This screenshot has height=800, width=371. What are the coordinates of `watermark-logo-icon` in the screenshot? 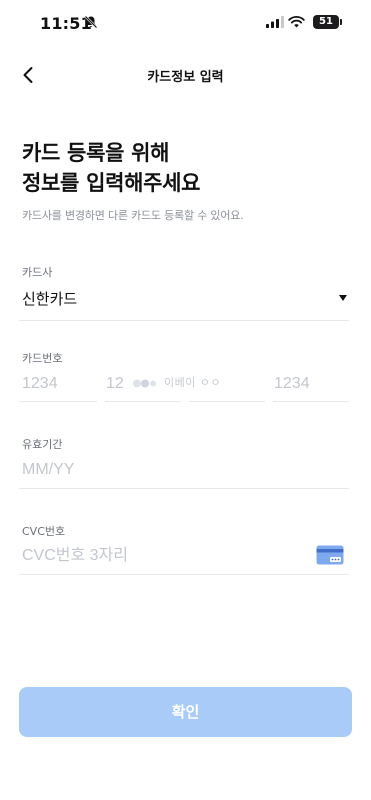 It's located at (144, 383).